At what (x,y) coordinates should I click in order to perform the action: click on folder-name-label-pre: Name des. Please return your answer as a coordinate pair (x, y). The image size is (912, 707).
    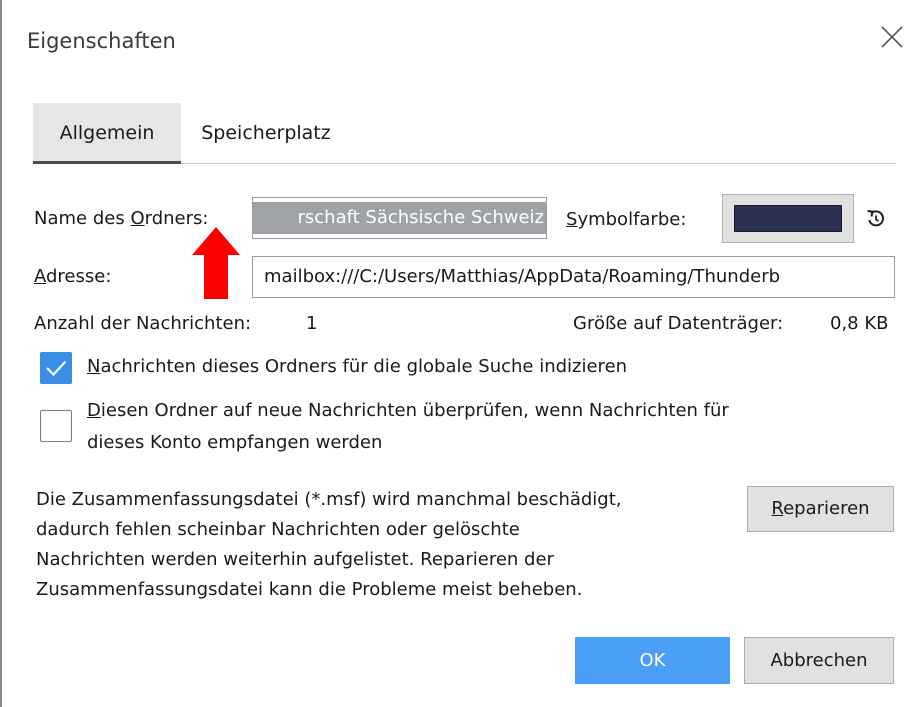
    Looking at the image, I should click on (82, 218).